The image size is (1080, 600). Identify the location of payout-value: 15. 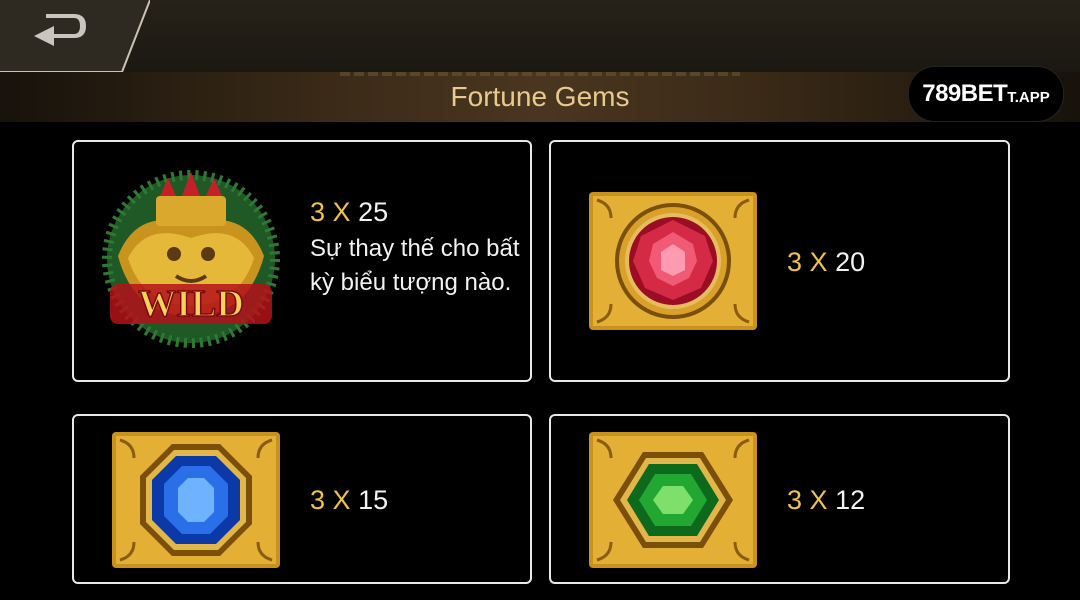
(373, 500).